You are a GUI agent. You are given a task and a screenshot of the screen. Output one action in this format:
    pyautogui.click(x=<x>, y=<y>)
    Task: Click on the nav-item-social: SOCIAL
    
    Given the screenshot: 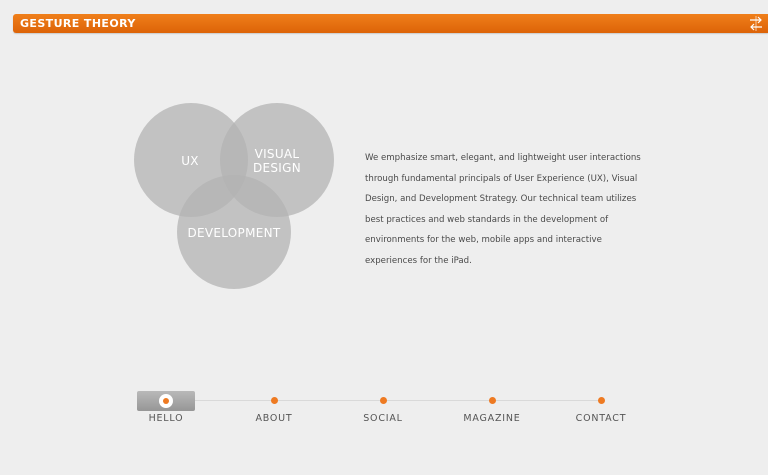 What is the action you would take?
    pyautogui.click(x=383, y=412)
    